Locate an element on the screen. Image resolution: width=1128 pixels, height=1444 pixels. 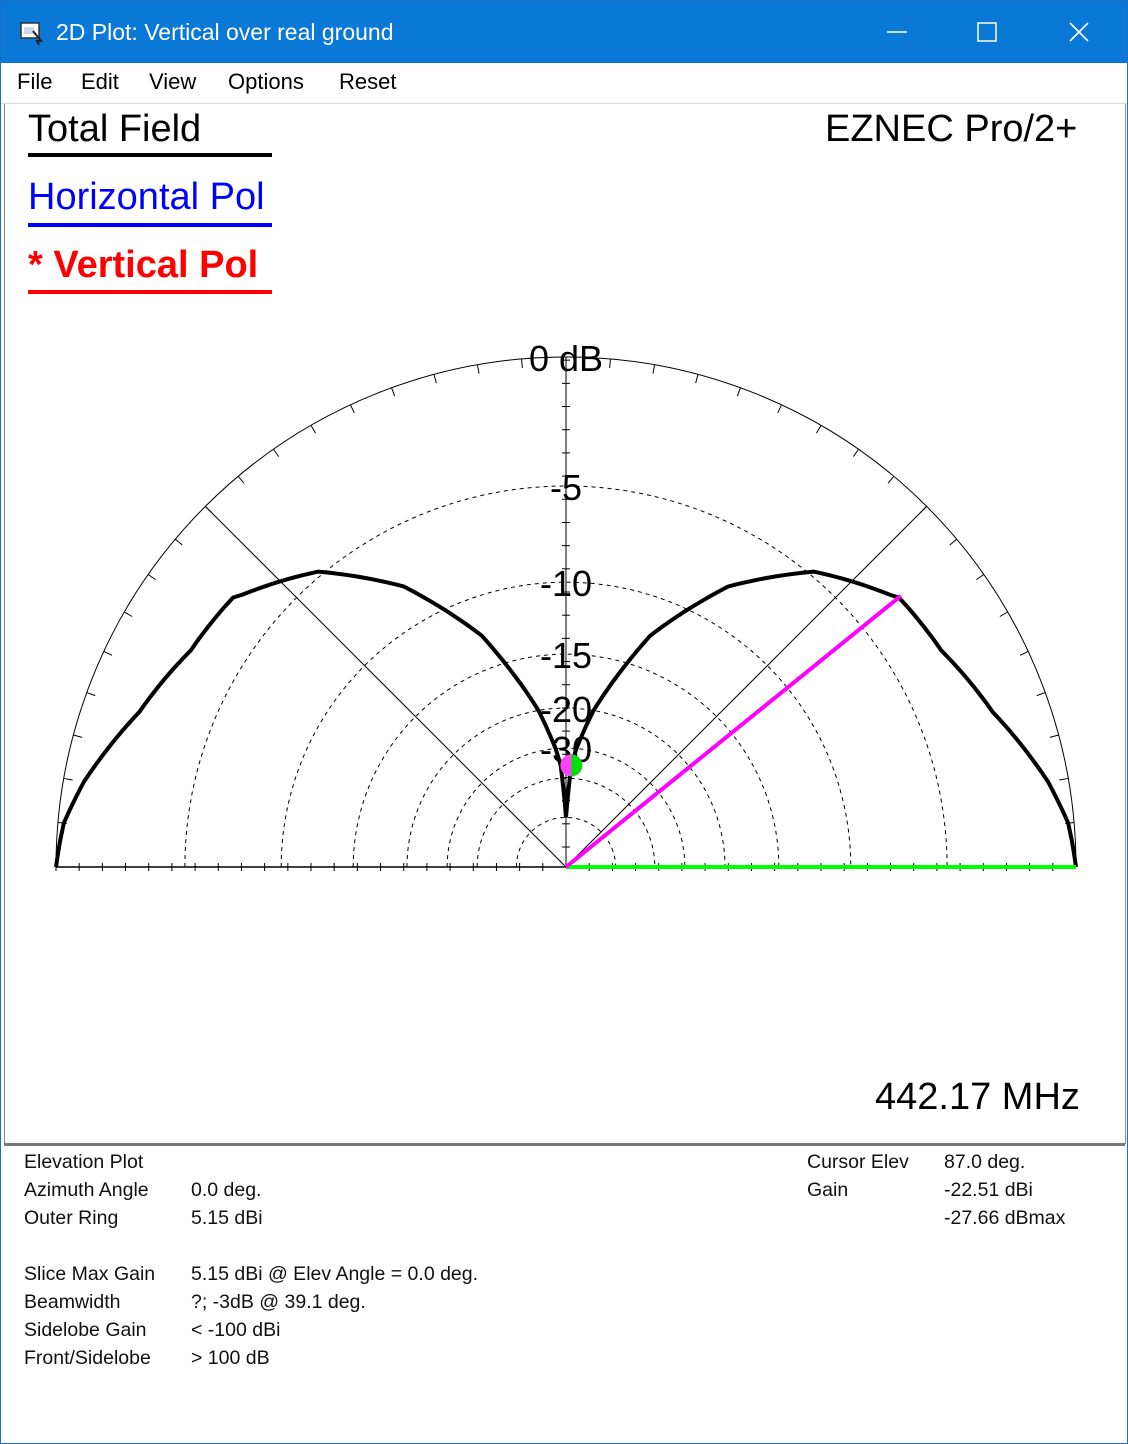
maximize-button is located at coordinates (987, 32).